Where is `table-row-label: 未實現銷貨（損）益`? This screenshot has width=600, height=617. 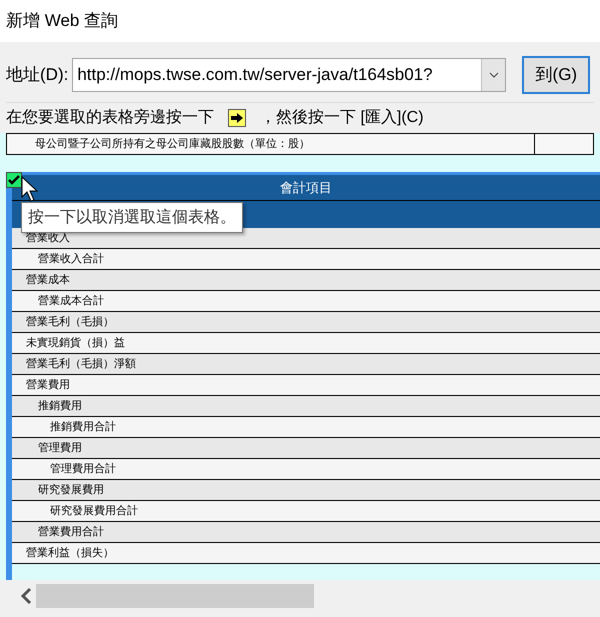 table-row-label: 未實現銷貨（損）益 is located at coordinates (75, 343).